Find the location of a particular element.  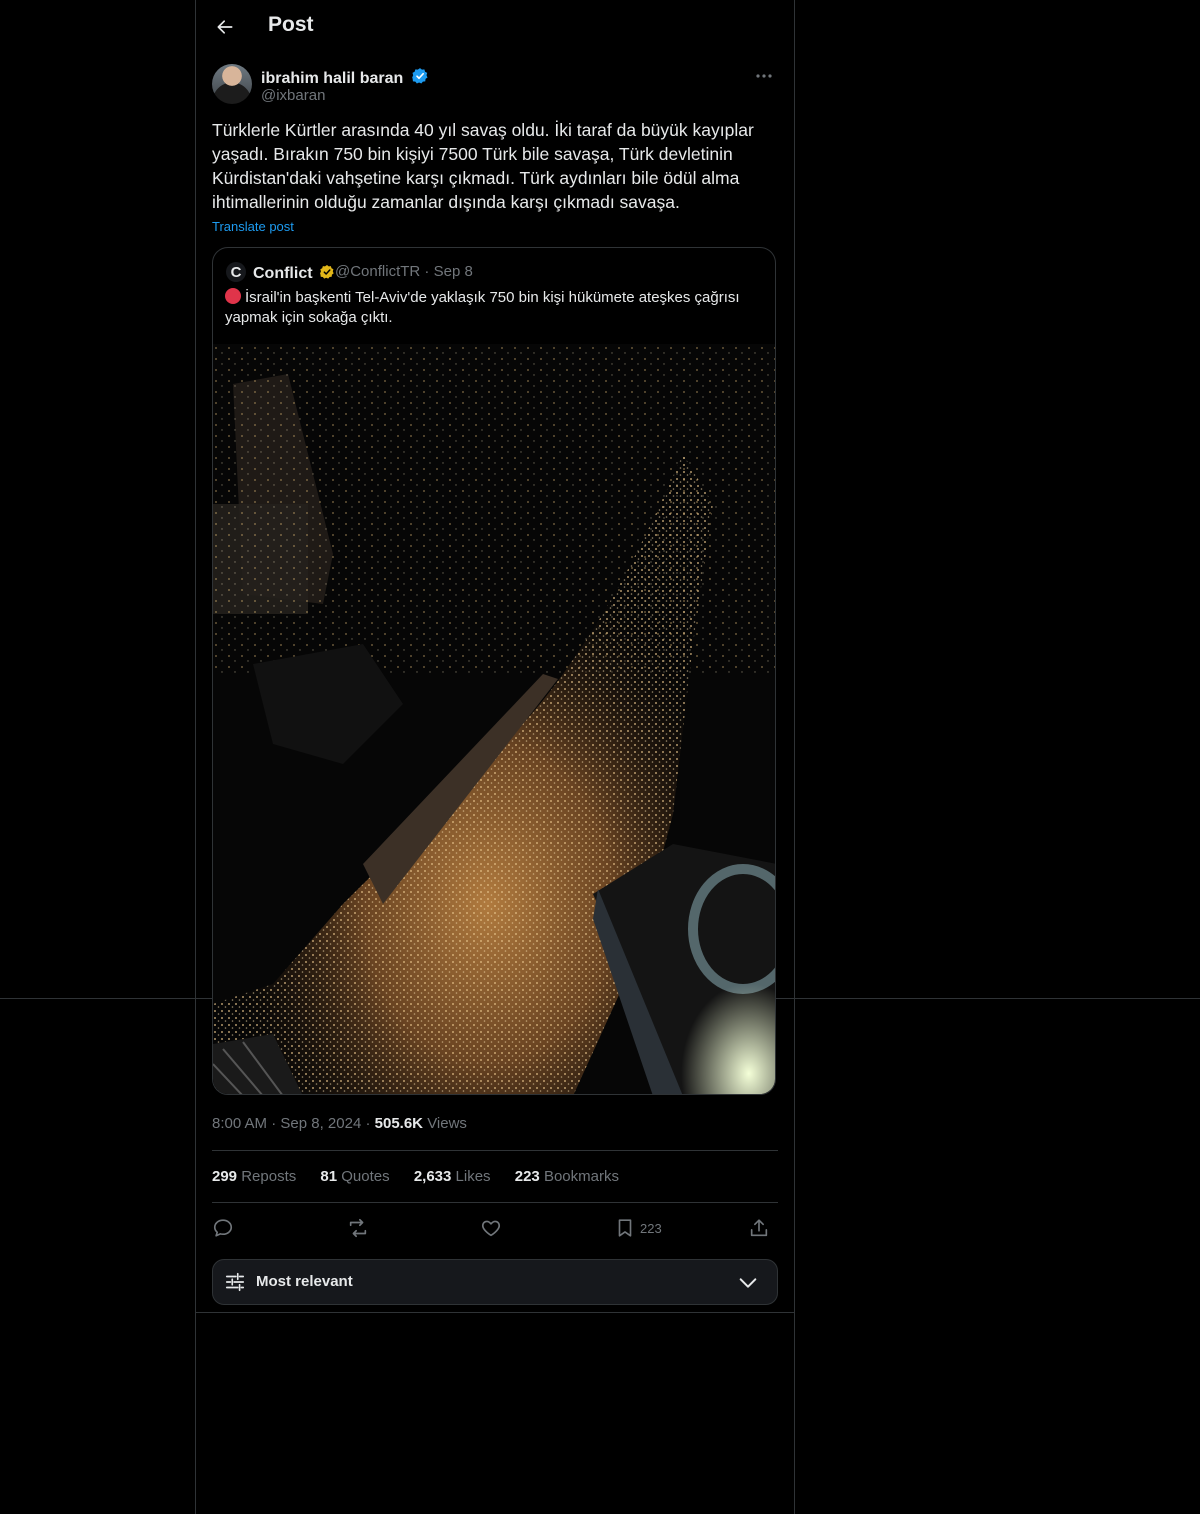

stat-count: 299 is located at coordinates (225, 1176).